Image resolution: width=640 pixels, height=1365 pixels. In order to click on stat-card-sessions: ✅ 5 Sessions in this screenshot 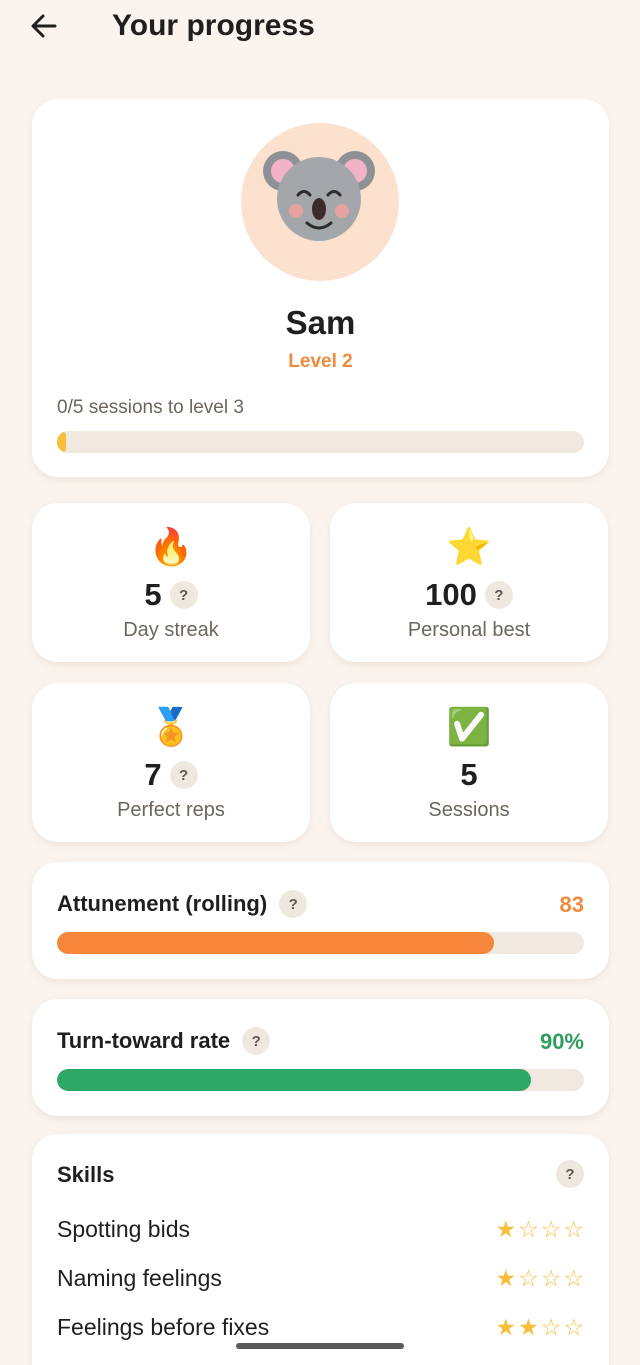, I will do `click(469, 762)`.